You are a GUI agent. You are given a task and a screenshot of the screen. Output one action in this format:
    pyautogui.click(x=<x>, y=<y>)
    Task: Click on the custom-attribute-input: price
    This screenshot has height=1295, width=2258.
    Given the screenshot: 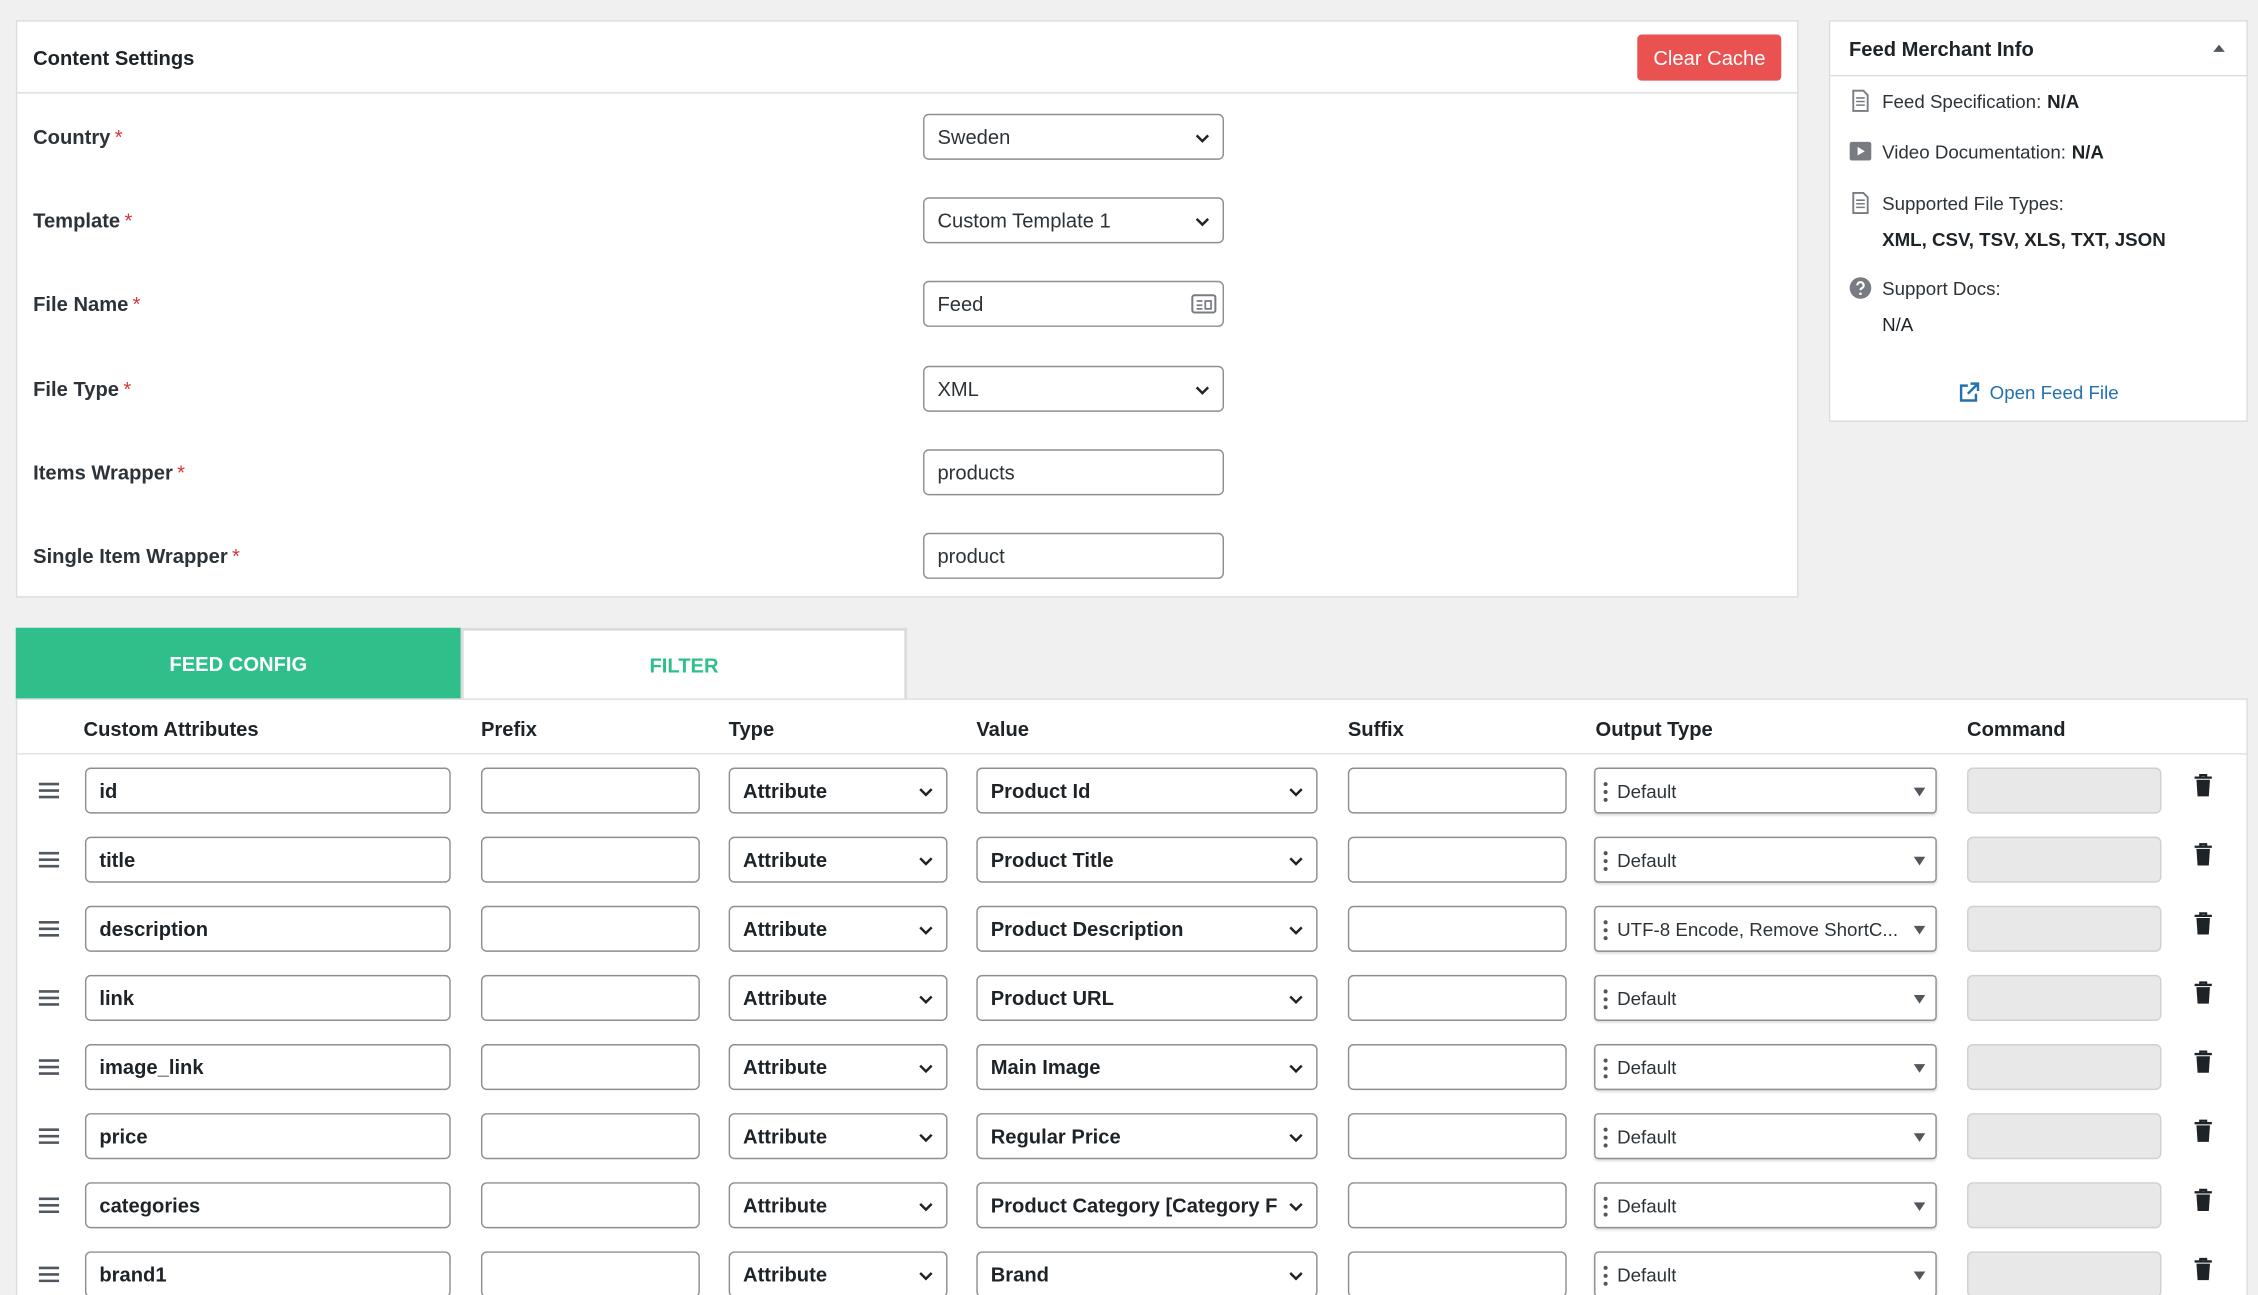 What is the action you would take?
    pyautogui.click(x=267, y=1136)
    